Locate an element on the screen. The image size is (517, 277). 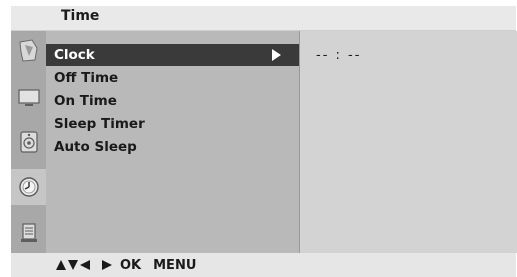
title-bar: Time is located at coordinates (263, 18).